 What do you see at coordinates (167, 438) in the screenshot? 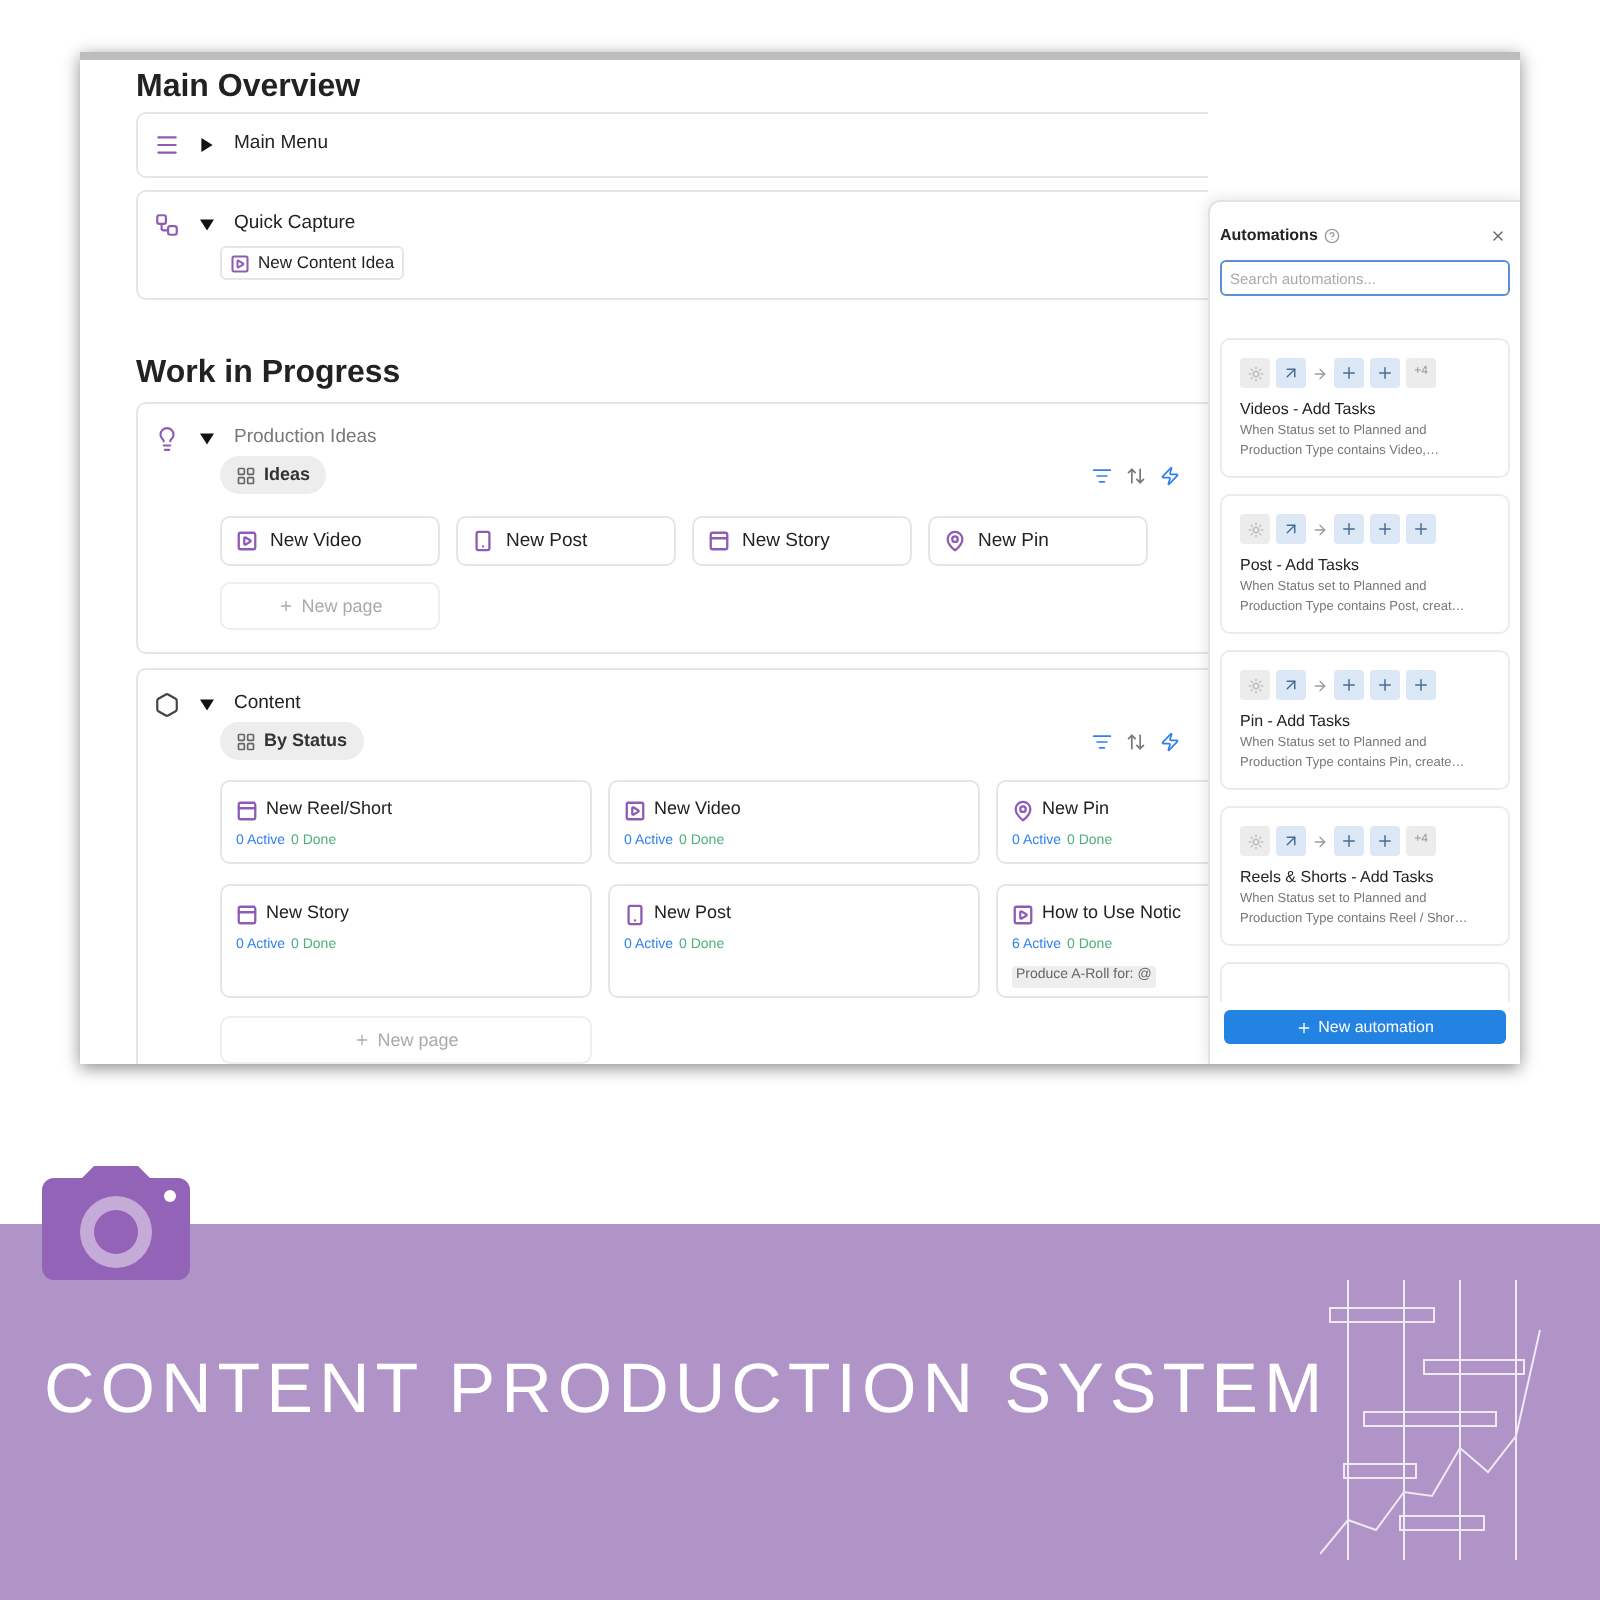
I see `lightbulb-icon` at bounding box center [167, 438].